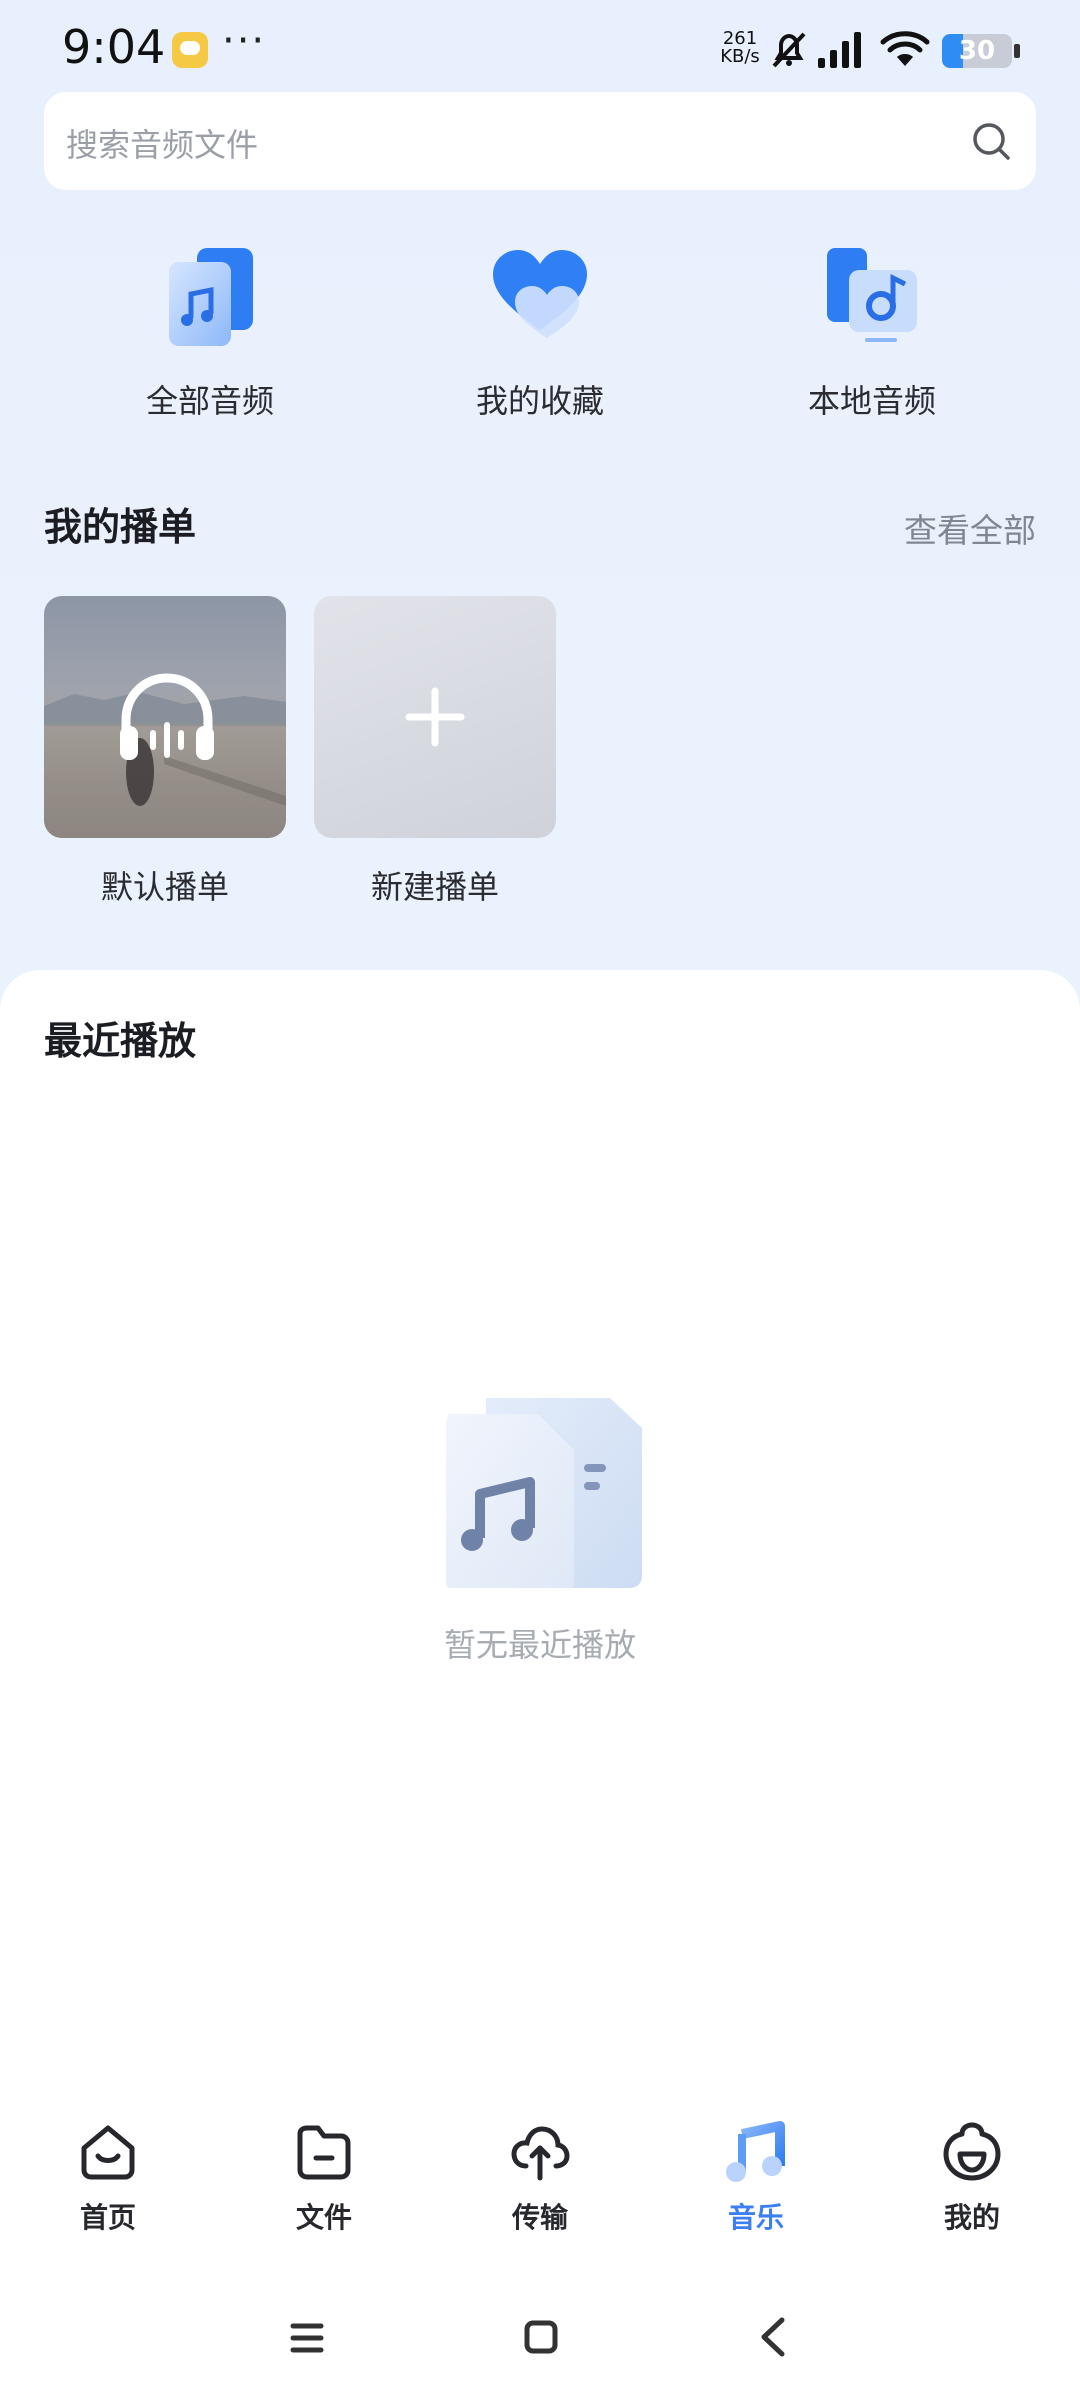 This screenshot has width=1080, height=2400. I want to click on music-icon, so click(755, 2151).